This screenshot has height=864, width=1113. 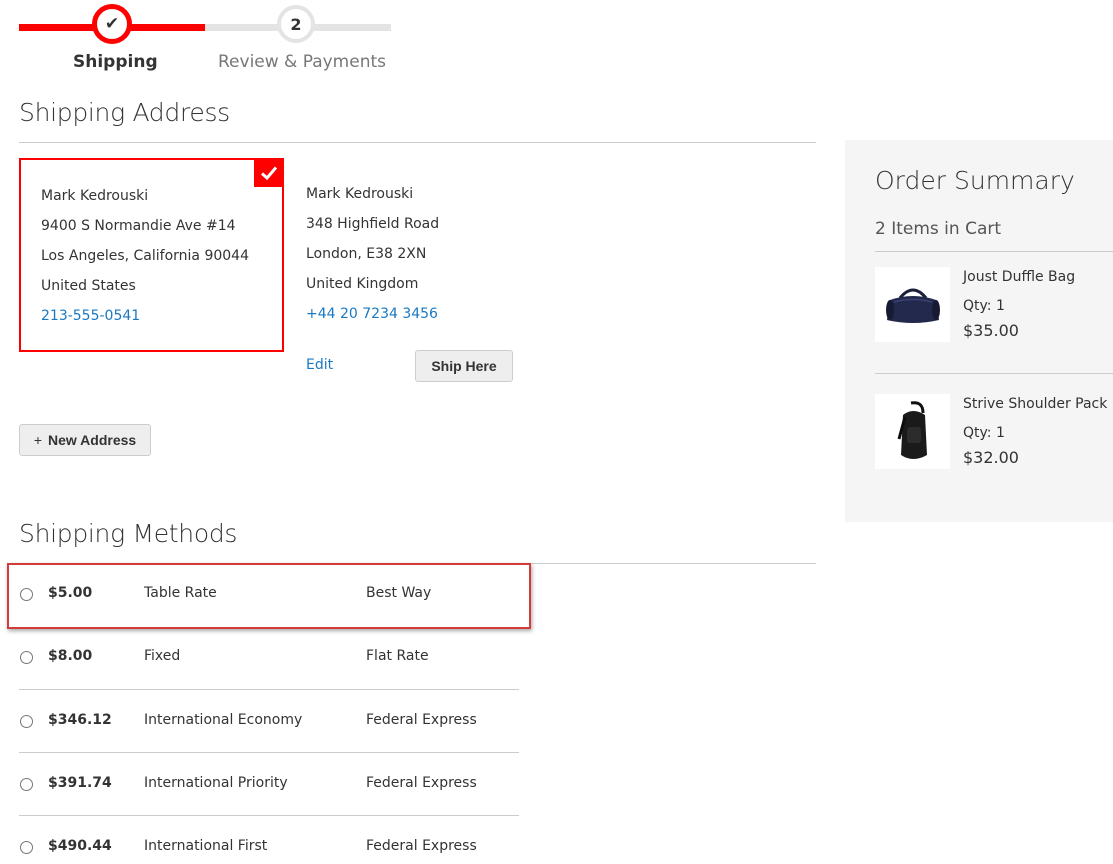 What do you see at coordinates (302, 62) in the screenshot?
I see `step-label-review-payments: Review & Payments` at bounding box center [302, 62].